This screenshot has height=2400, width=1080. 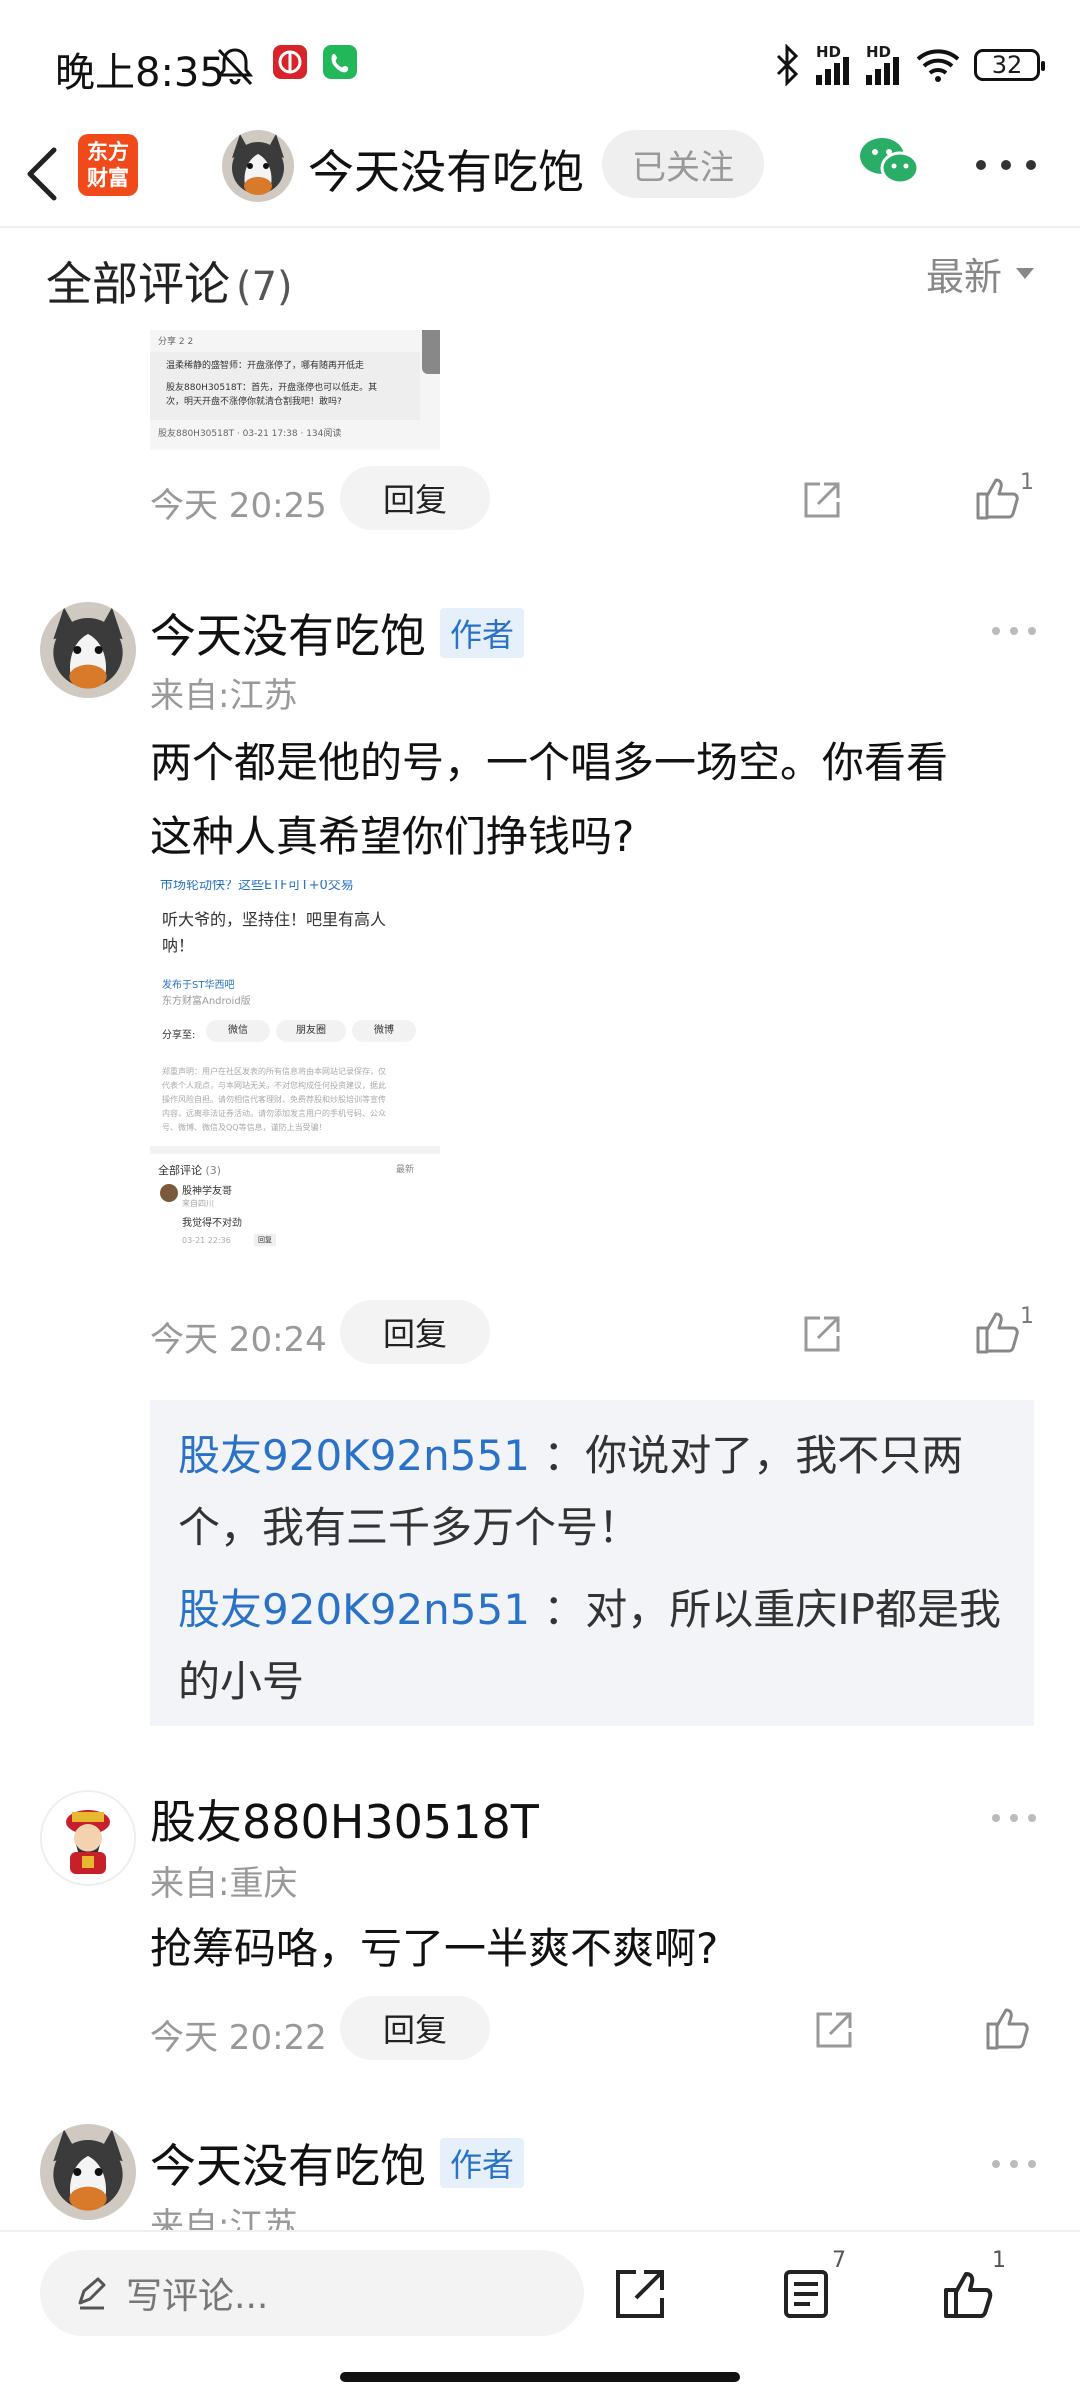 What do you see at coordinates (179, 1035) in the screenshot?
I see `thumb2-share: 分享至:` at bounding box center [179, 1035].